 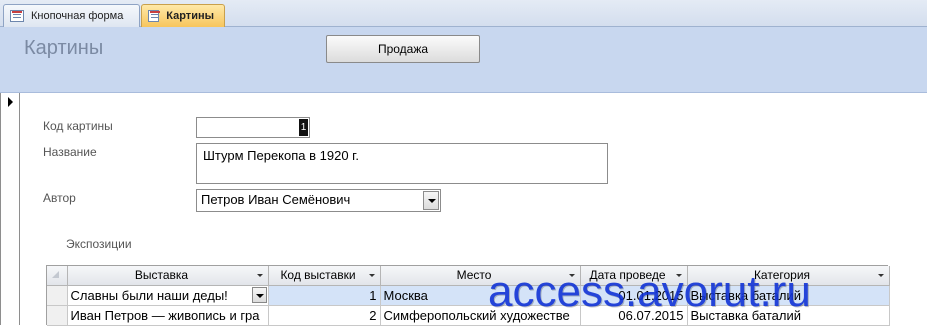 What do you see at coordinates (190, 16) in the screenshot?
I see `tab-label: Картины` at bounding box center [190, 16].